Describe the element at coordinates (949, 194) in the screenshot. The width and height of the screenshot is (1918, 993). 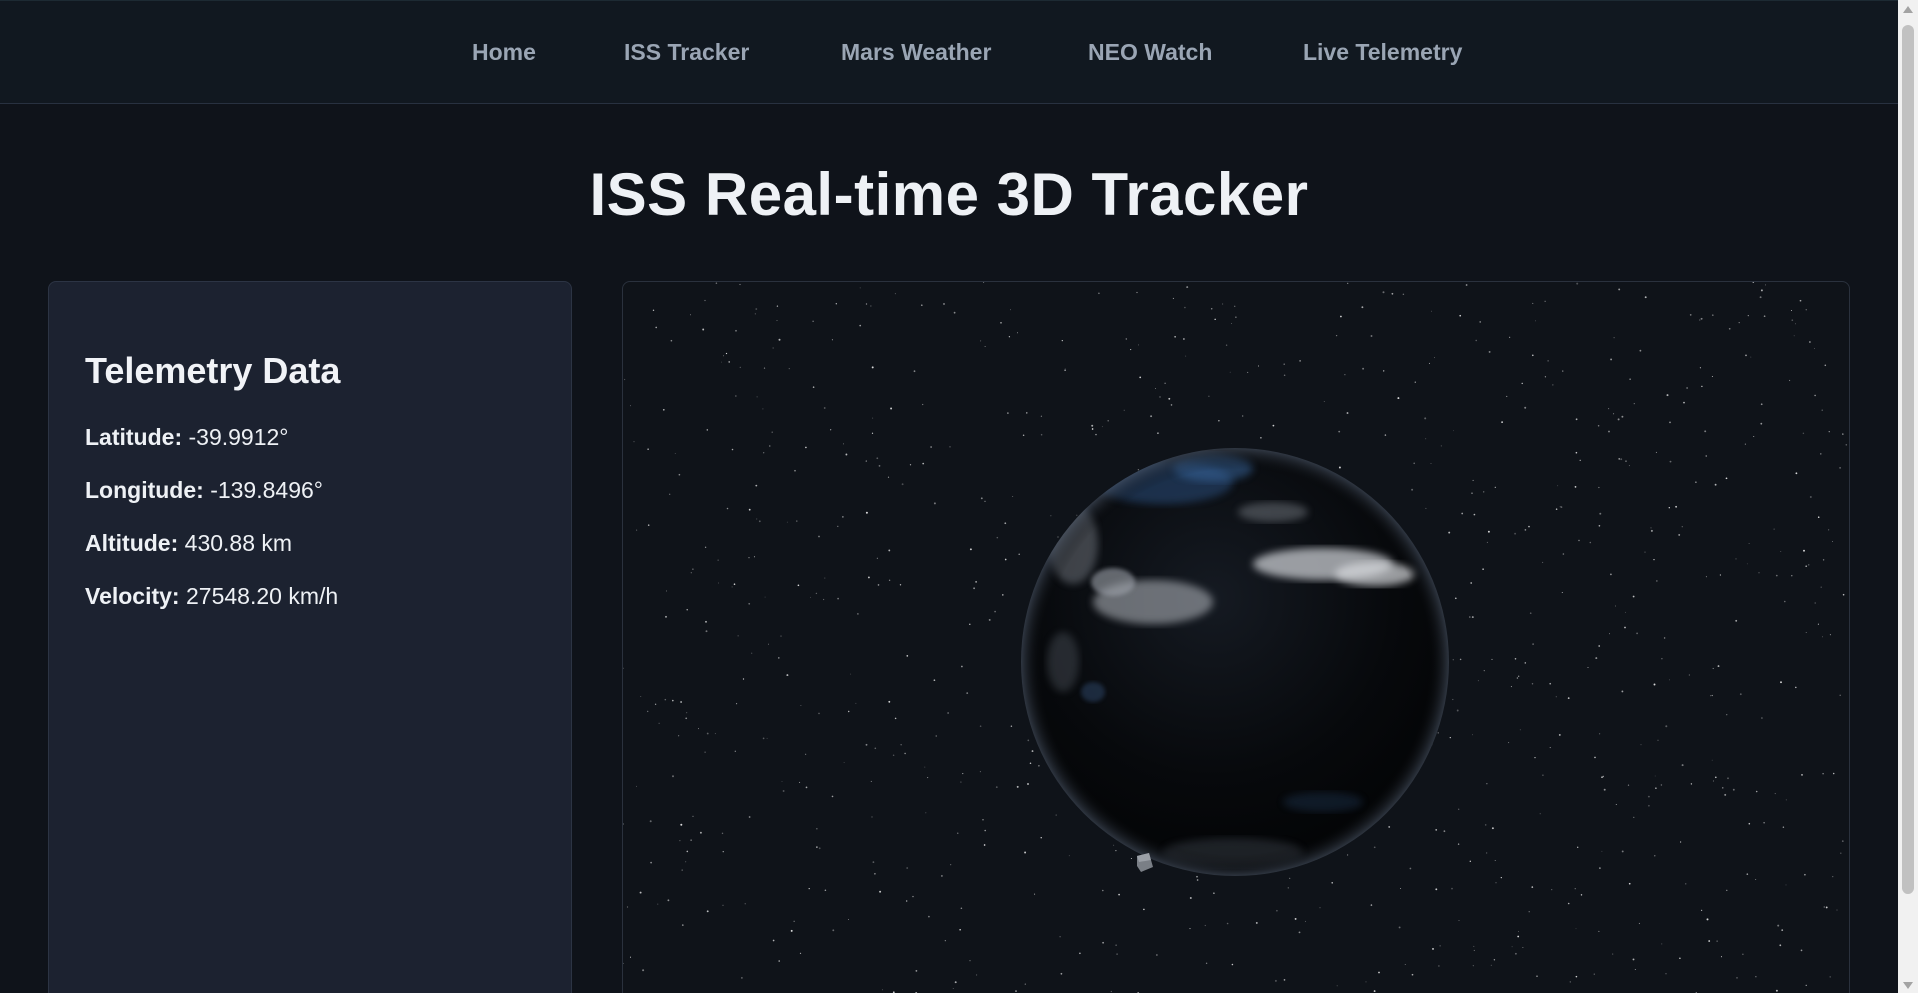
I see `page-title: ISS Real-time 3D Tracker` at that location.